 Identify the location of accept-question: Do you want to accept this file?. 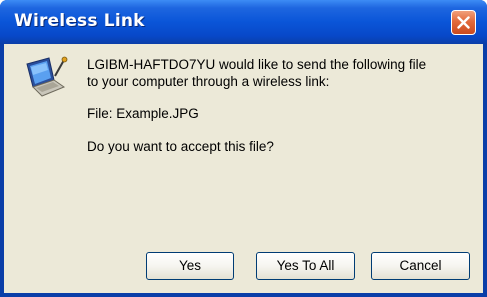
(180, 146).